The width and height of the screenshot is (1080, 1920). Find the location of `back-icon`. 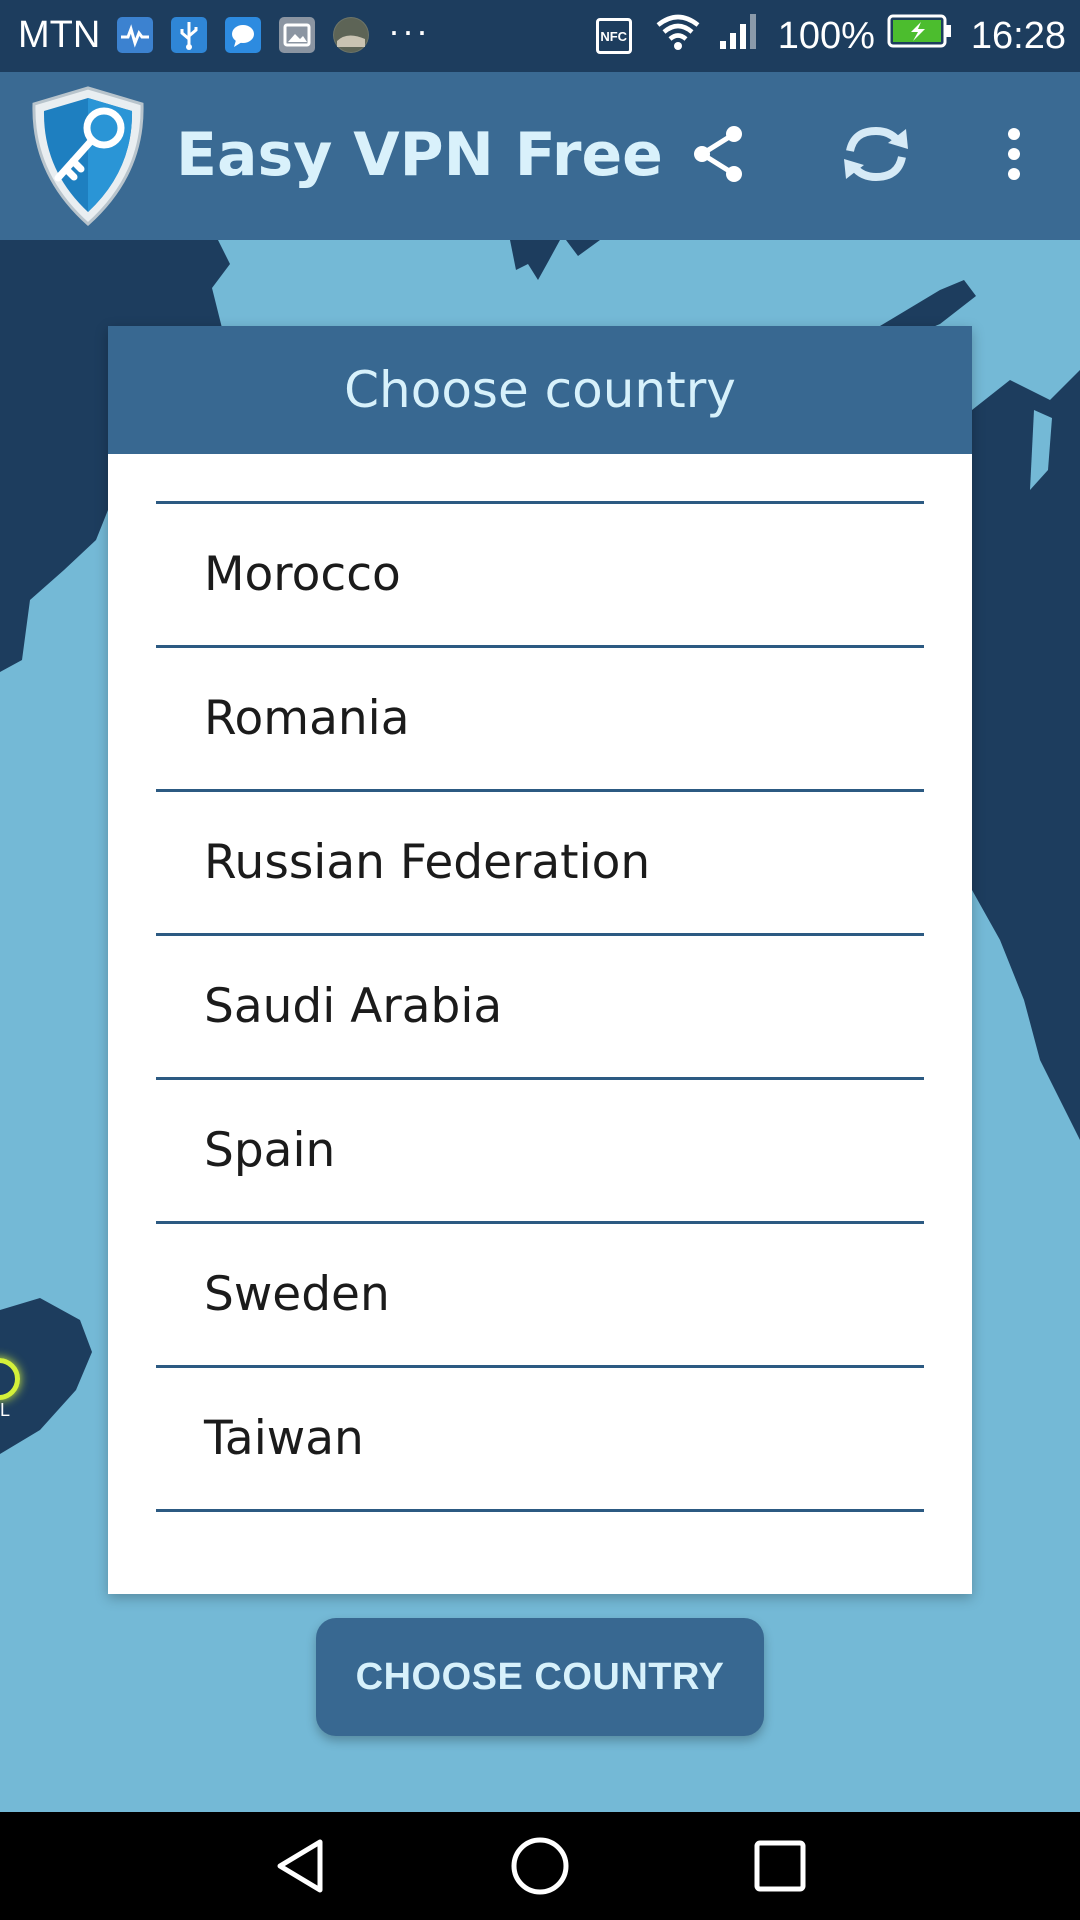

back-icon is located at coordinates (300, 1868).